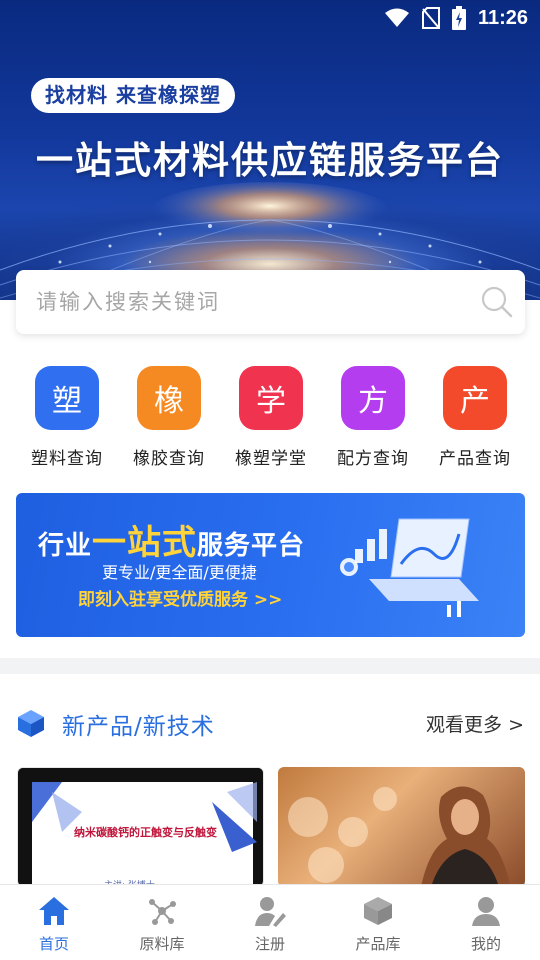 Image resolution: width=540 pixels, height=960 pixels. Describe the element at coordinates (373, 398) in the screenshot. I see `formula-icon: 方` at that location.